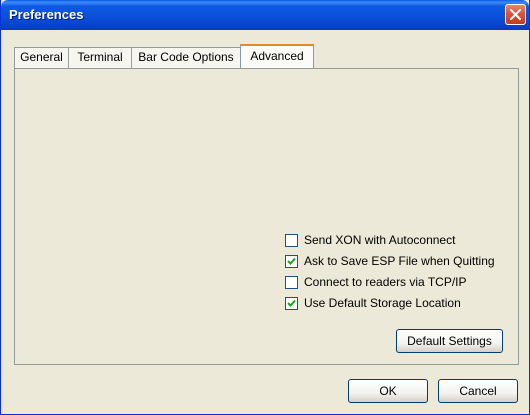  What do you see at coordinates (41, 57) in the screenshot?
I see `tab-general: General` at bounding box center [41, 57].